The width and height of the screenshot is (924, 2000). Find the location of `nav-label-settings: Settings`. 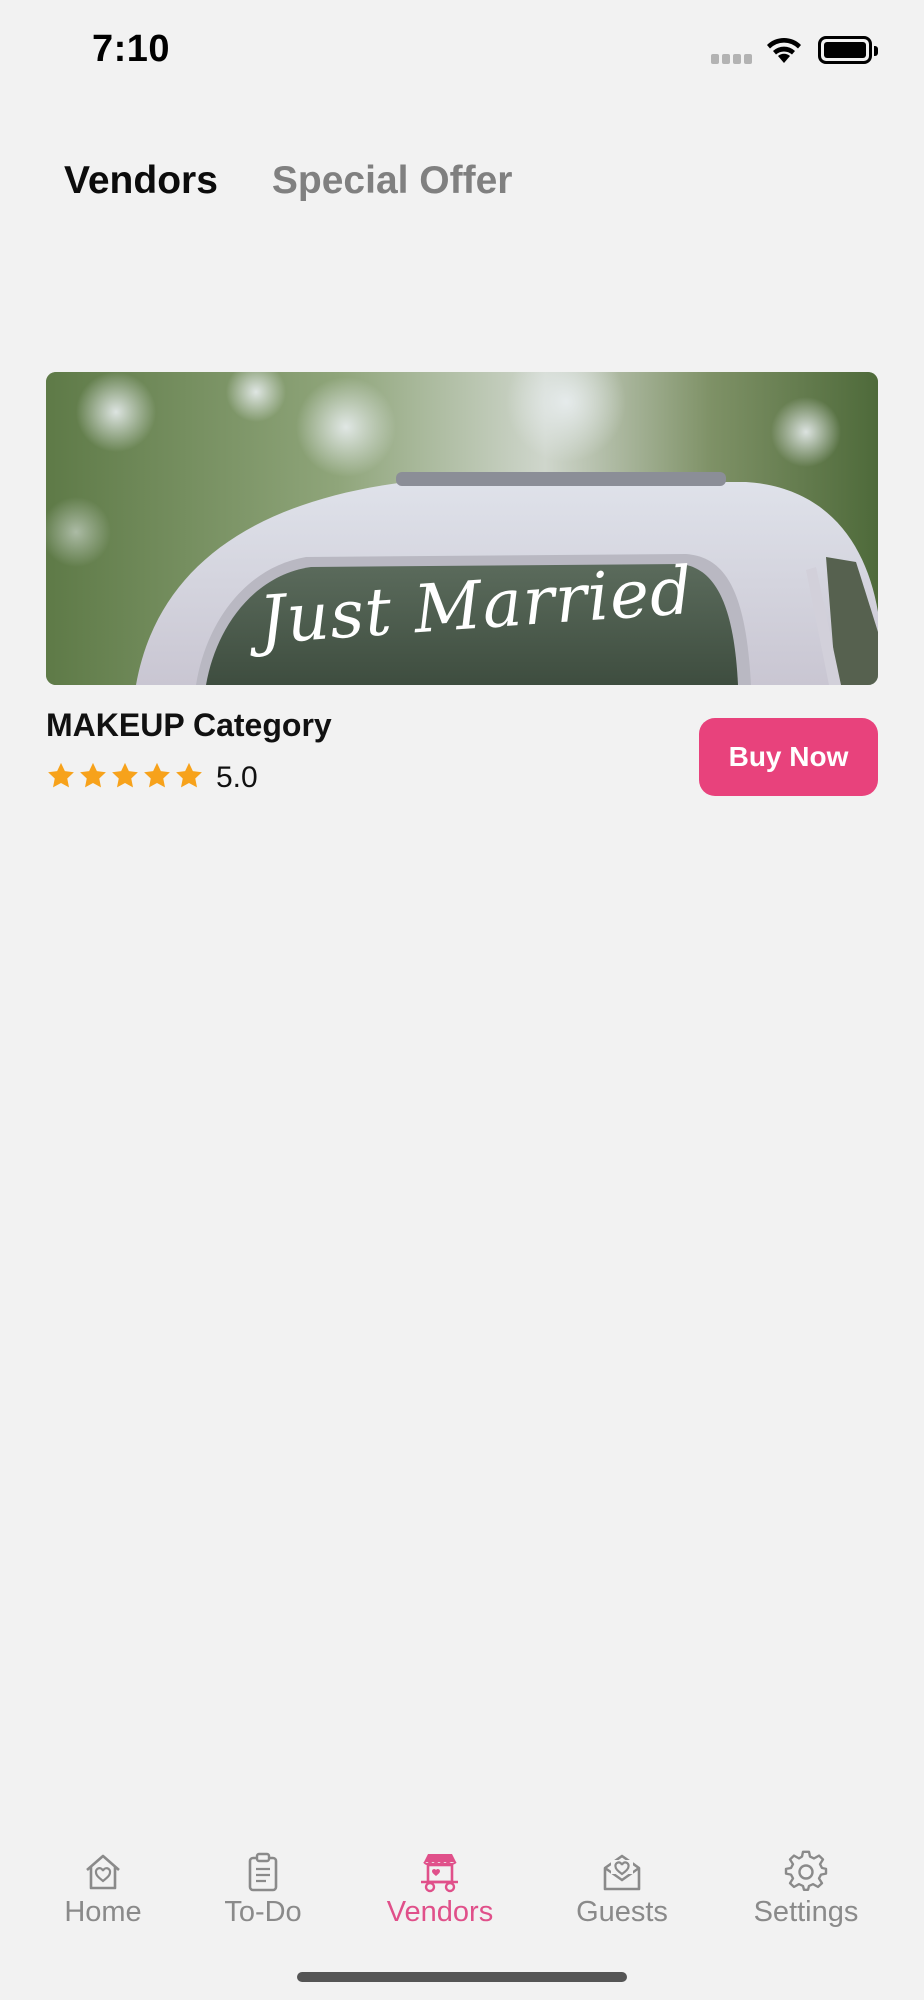

nav-label-settings: Settings is located at coordinates (806, 1912).